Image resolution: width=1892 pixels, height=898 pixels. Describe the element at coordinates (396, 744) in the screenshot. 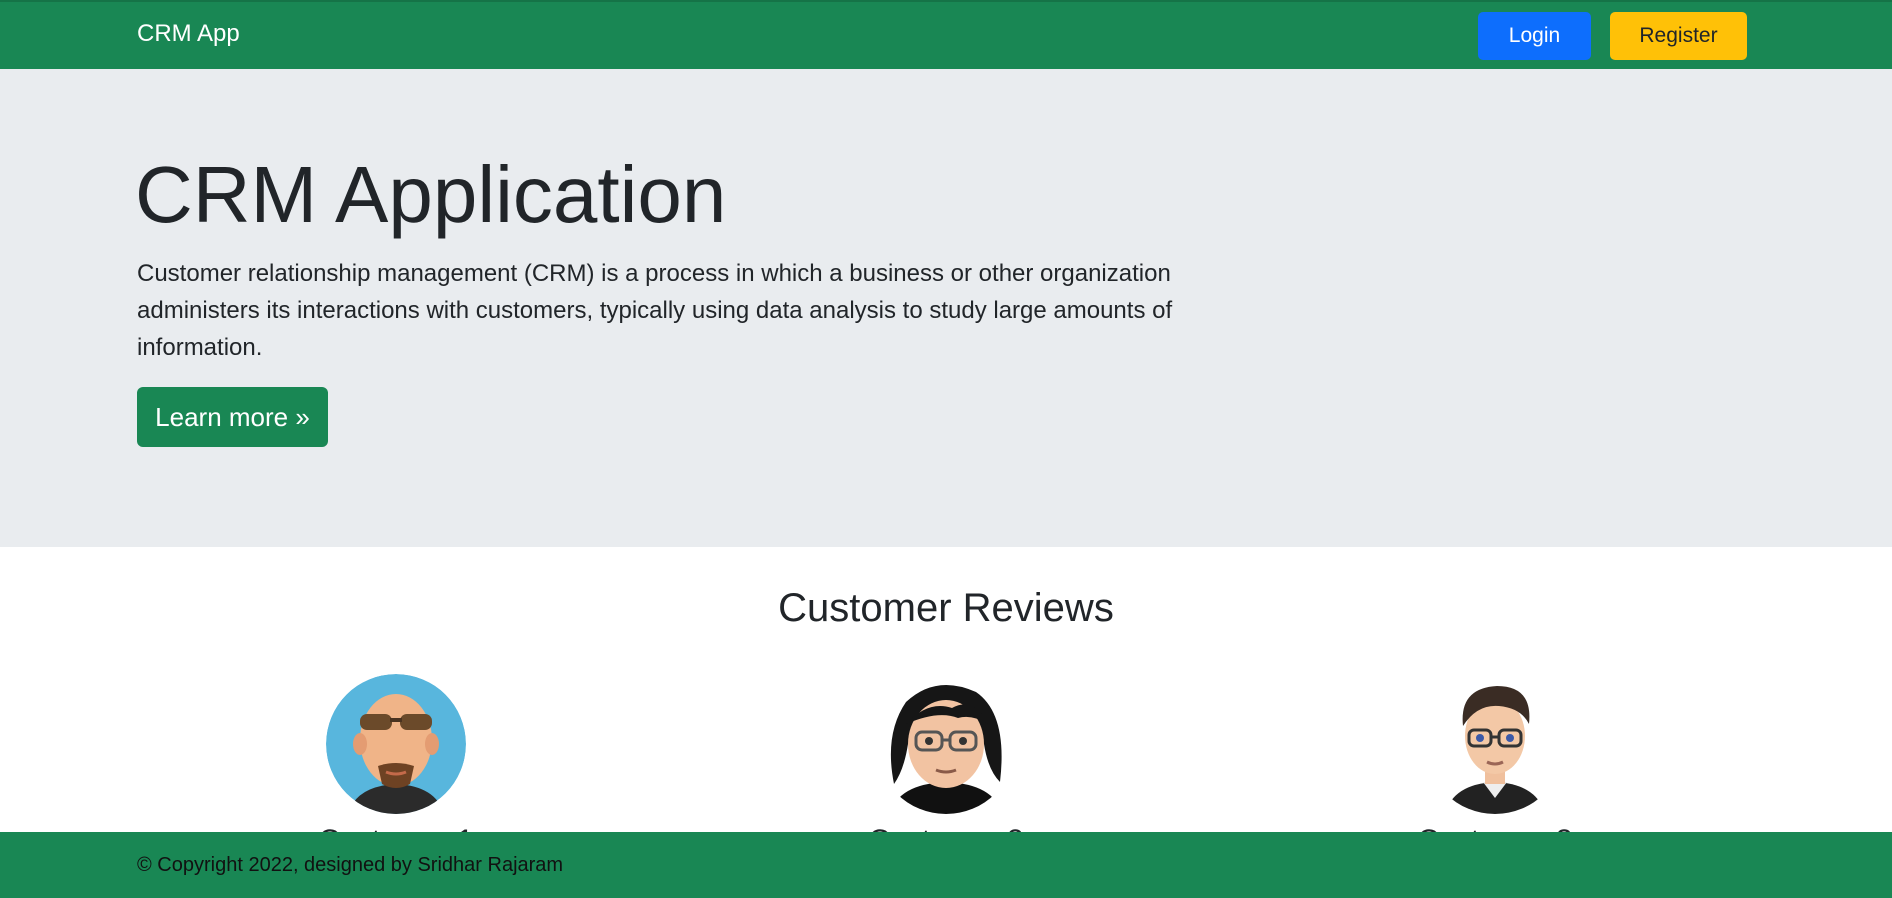

I see `bald-sunglasses-avatar-icon` at that location.